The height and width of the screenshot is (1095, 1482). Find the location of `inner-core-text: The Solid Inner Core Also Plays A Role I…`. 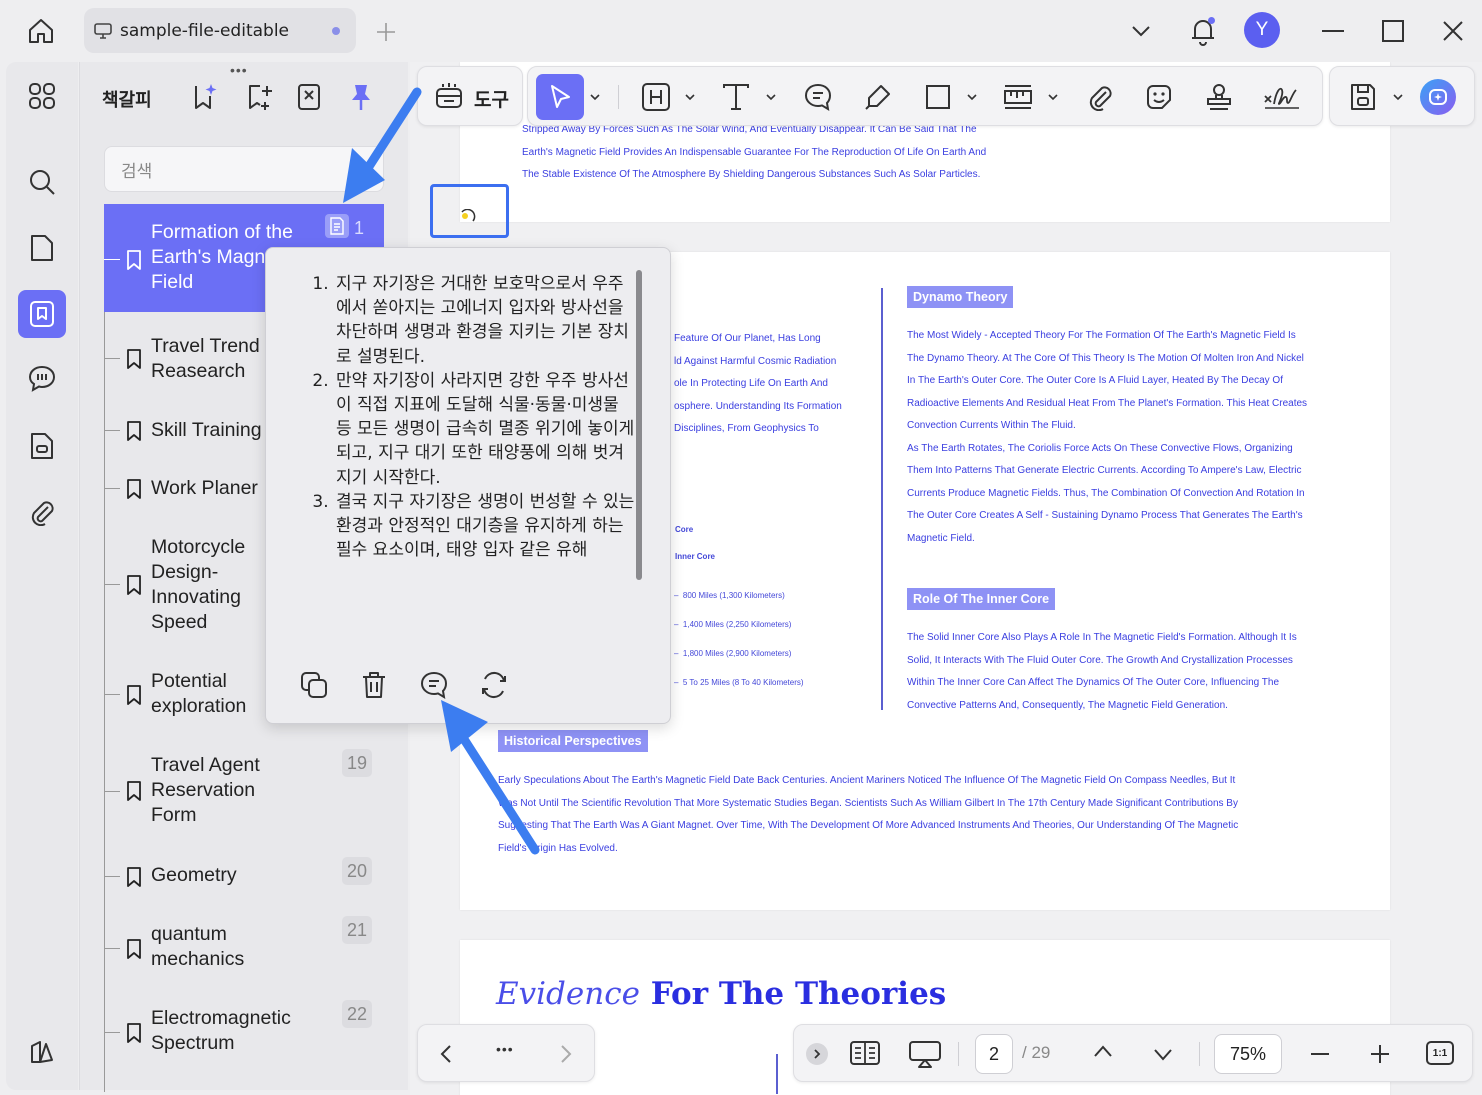

inner-core-text: The Solid Inner Core Also Plays A Role I… is located at coordinates (1102, 671).